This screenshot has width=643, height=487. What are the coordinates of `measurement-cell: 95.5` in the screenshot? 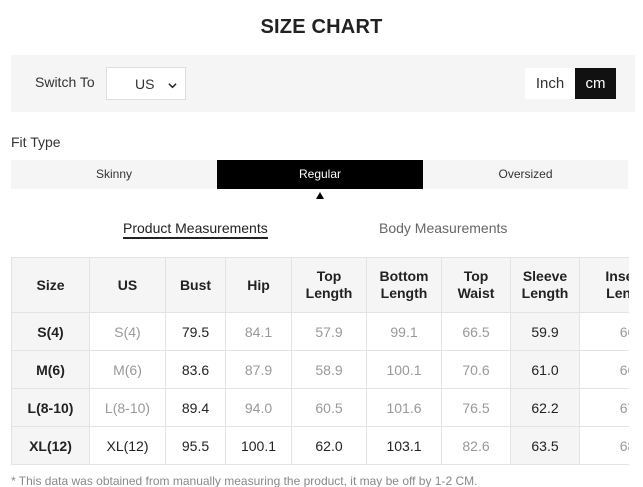 It's located at (195, 445).